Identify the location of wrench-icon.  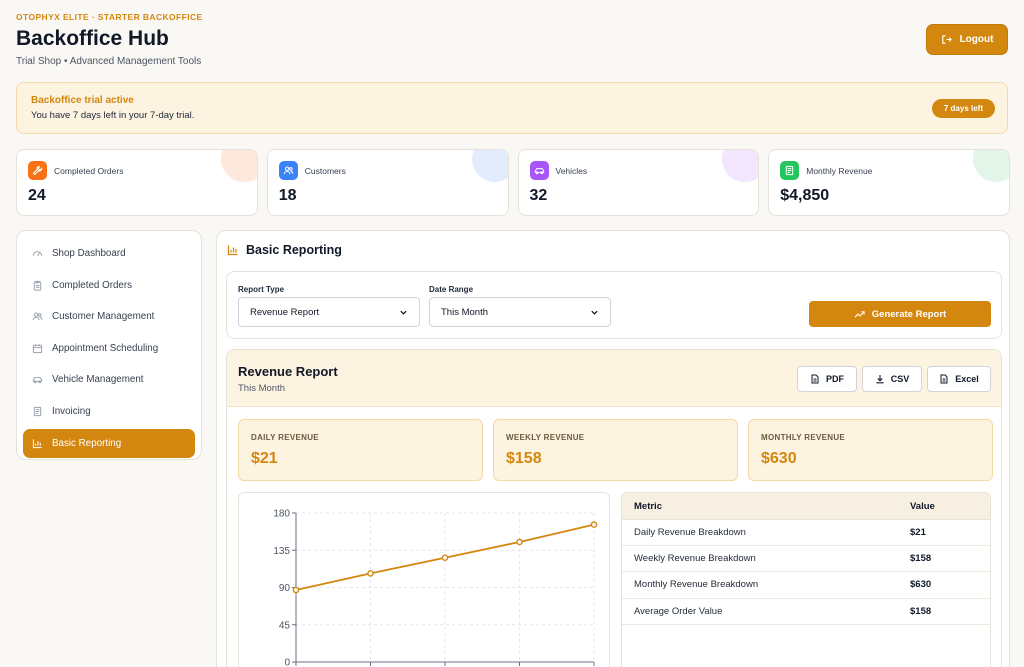
(37, 170).